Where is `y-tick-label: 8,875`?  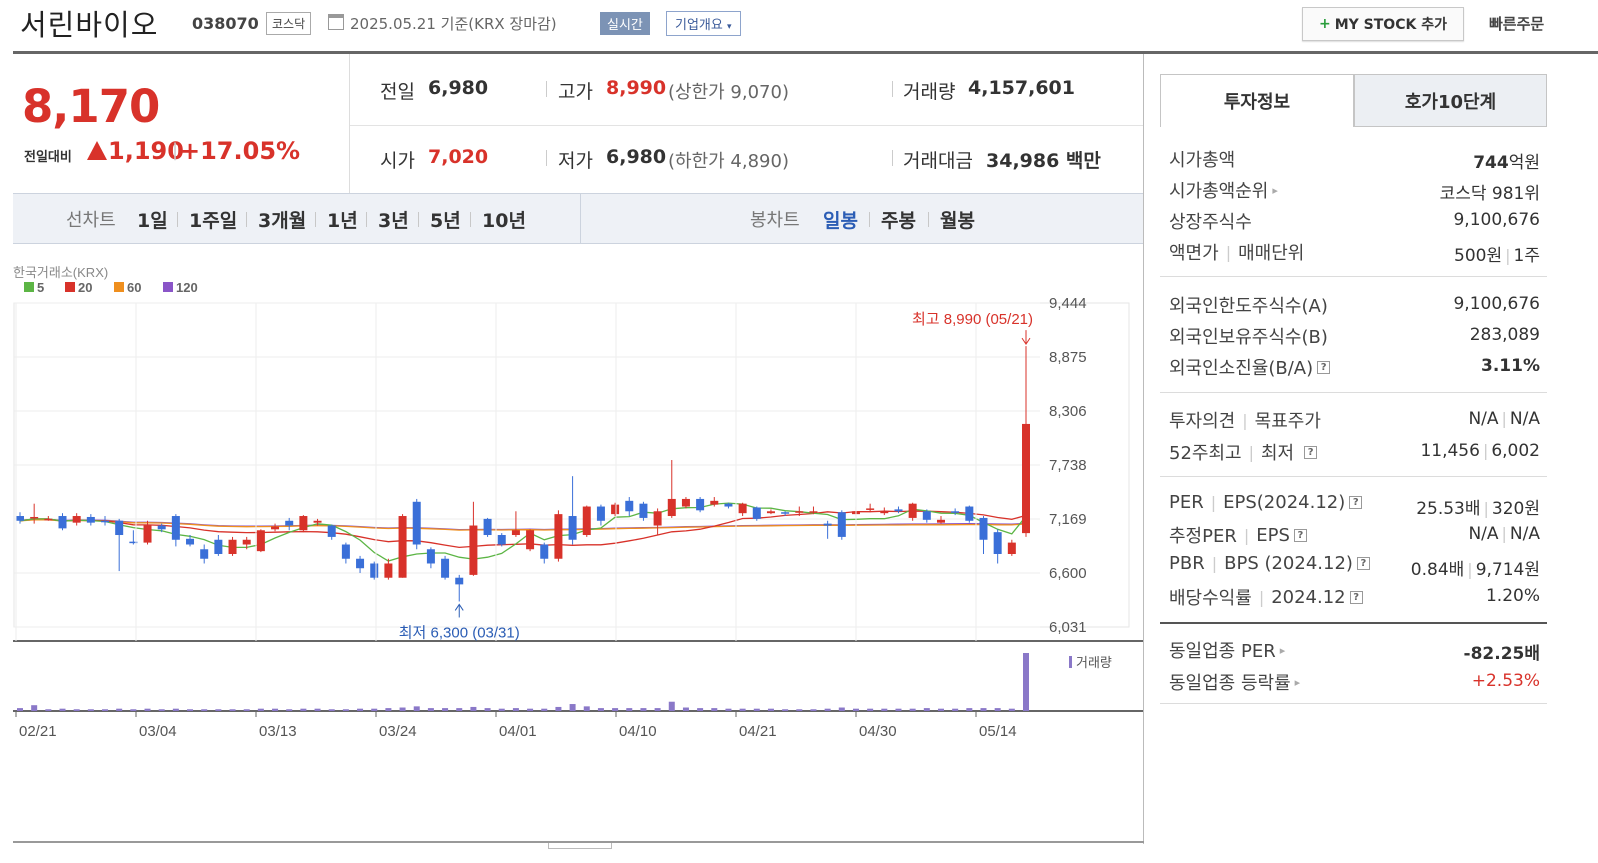
y-tick-label: 8,875 is located at coordinates (1068, 357).